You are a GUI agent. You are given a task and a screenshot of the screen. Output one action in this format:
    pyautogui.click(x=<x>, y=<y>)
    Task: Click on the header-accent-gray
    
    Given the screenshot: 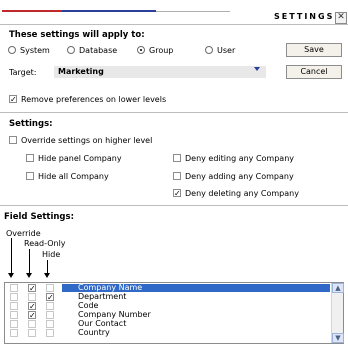 What is the action you would take?
    pyautogui.click(x=193, y=11)
    